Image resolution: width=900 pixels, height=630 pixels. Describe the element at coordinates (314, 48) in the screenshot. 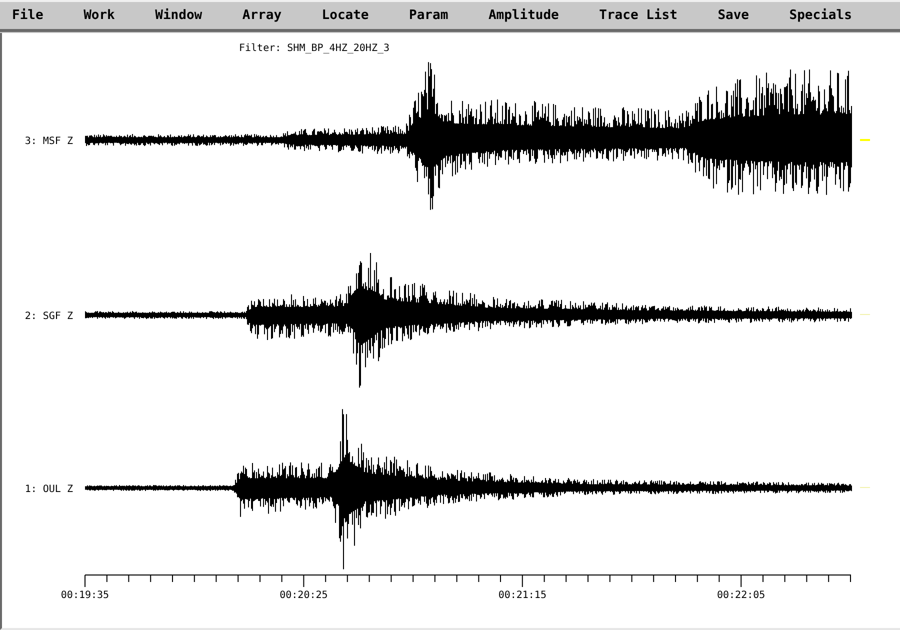

I see `filter-label: Filter: SHM_BP_4HZ_20HZ_3` at that location.